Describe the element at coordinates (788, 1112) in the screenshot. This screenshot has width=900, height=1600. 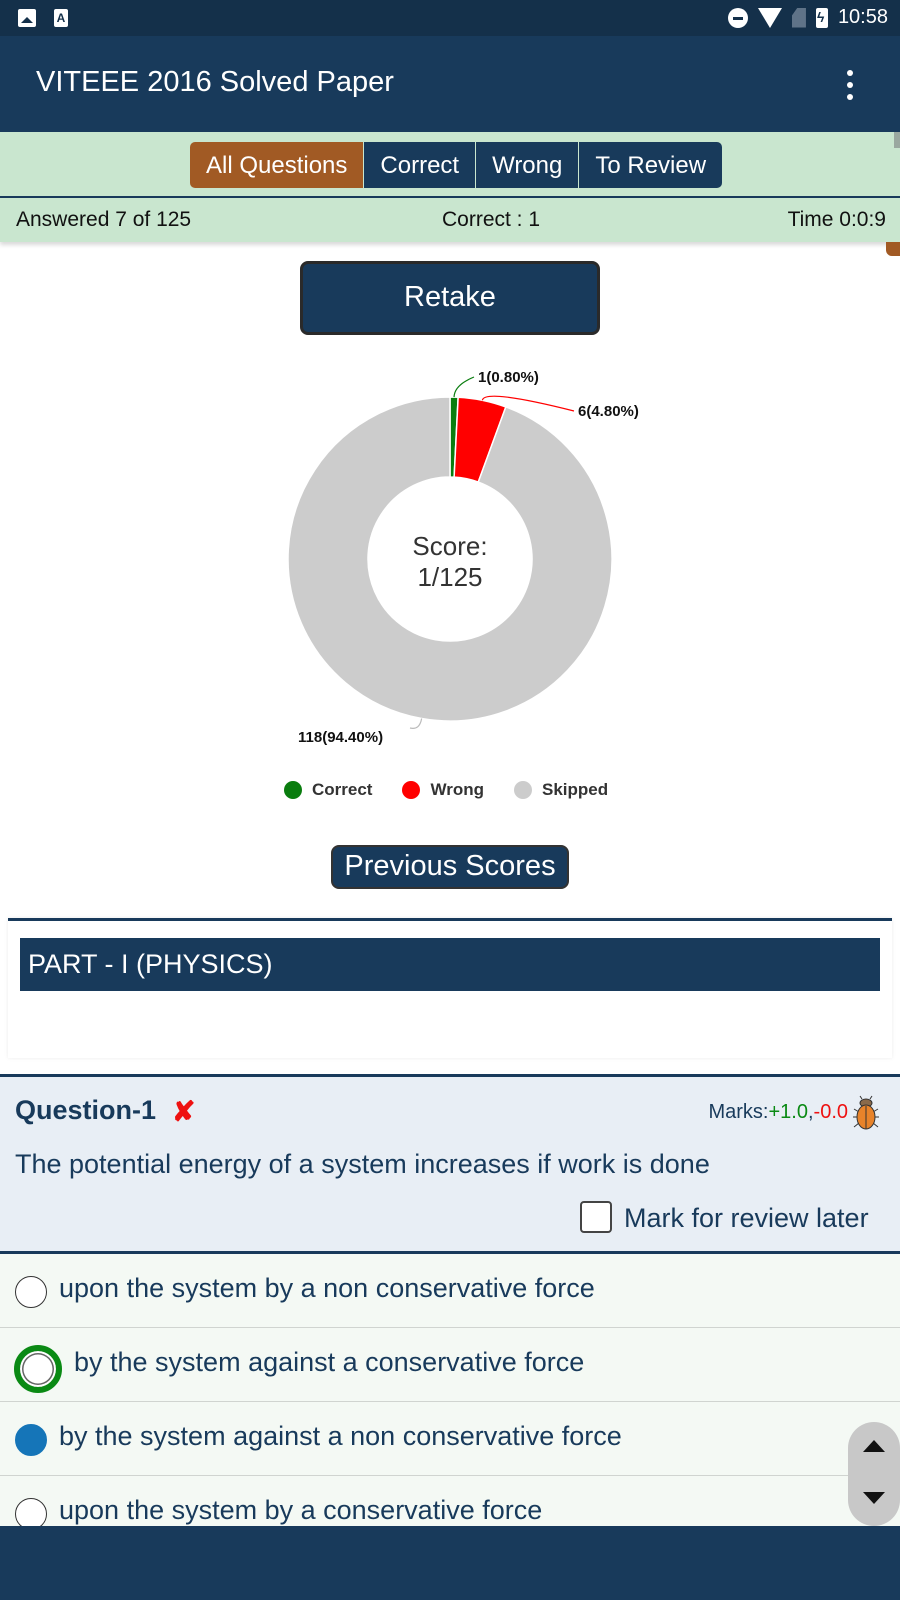
I see `marks-plus: +1.0` at that location.